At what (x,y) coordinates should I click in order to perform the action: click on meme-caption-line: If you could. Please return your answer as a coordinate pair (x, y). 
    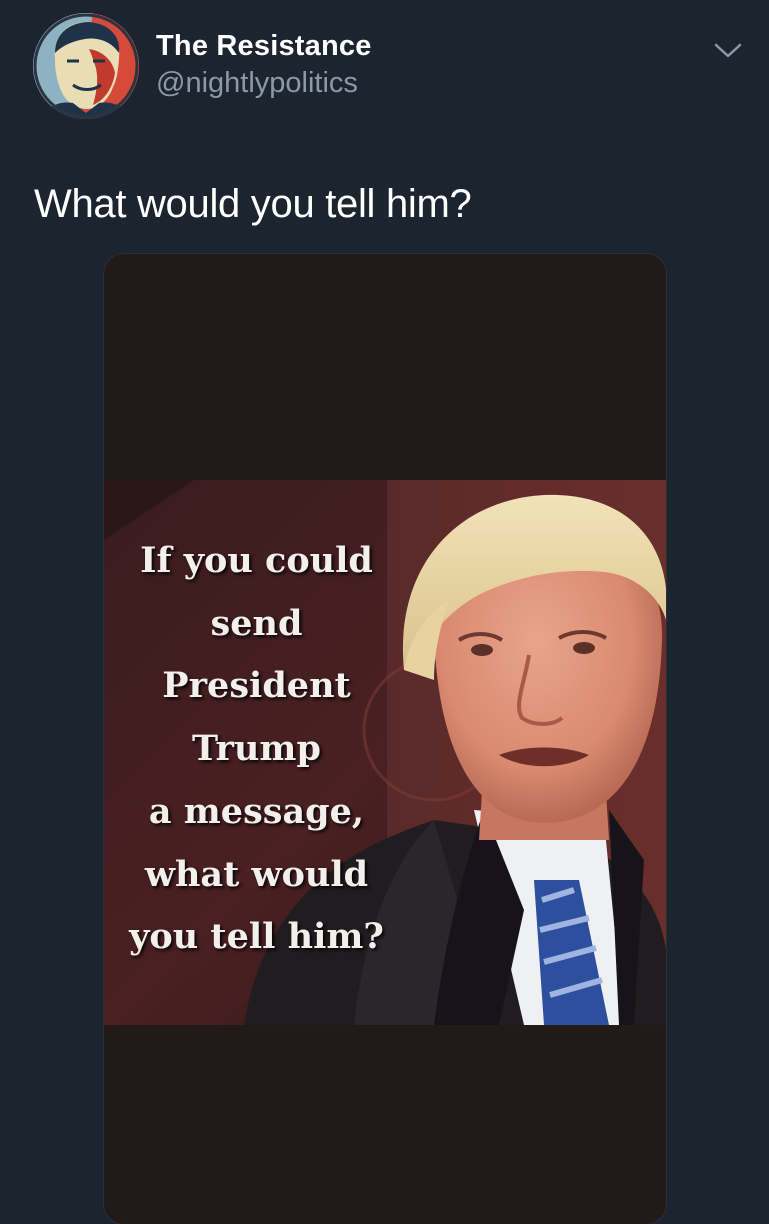
    Looking at the image, I should click on (256, 560).